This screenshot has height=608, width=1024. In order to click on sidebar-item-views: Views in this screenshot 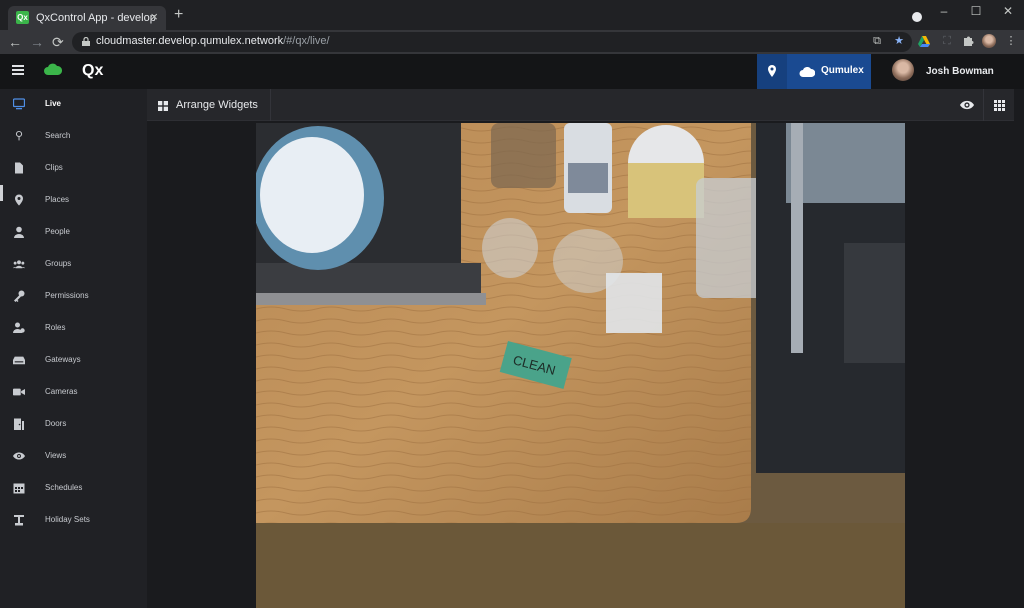, I will do `click(73, 457)`.